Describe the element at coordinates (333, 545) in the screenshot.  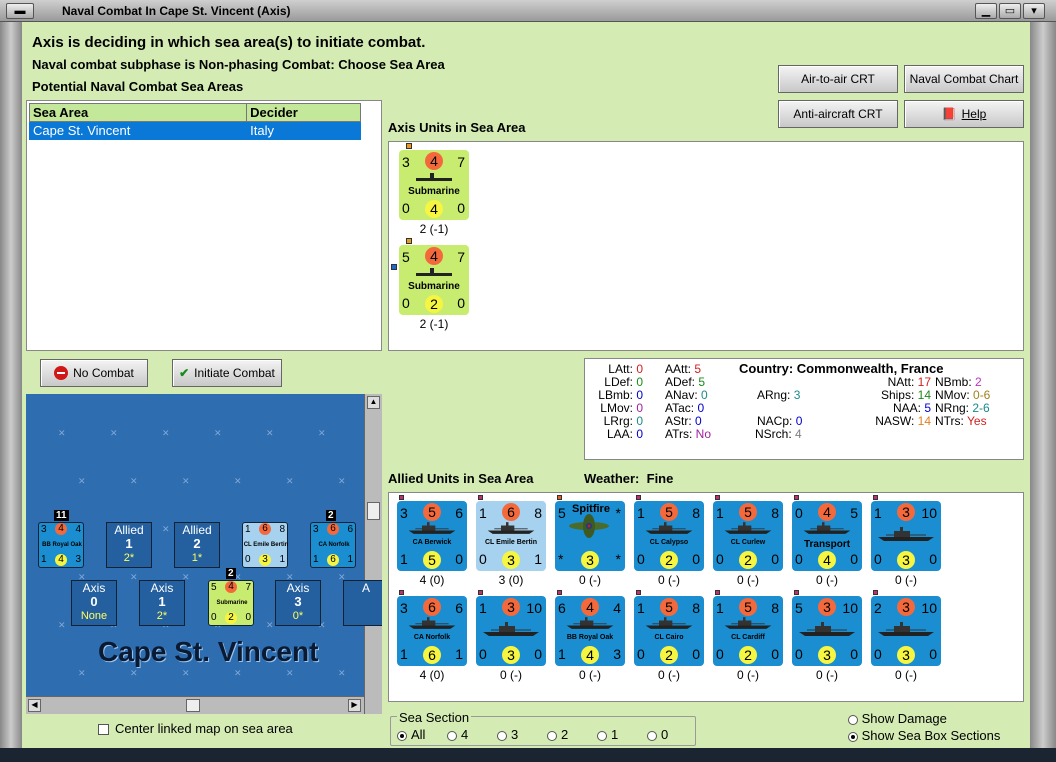
I see `map-unit-counter: 3 6 6 CA Norfolk 1 6 1` at that location.